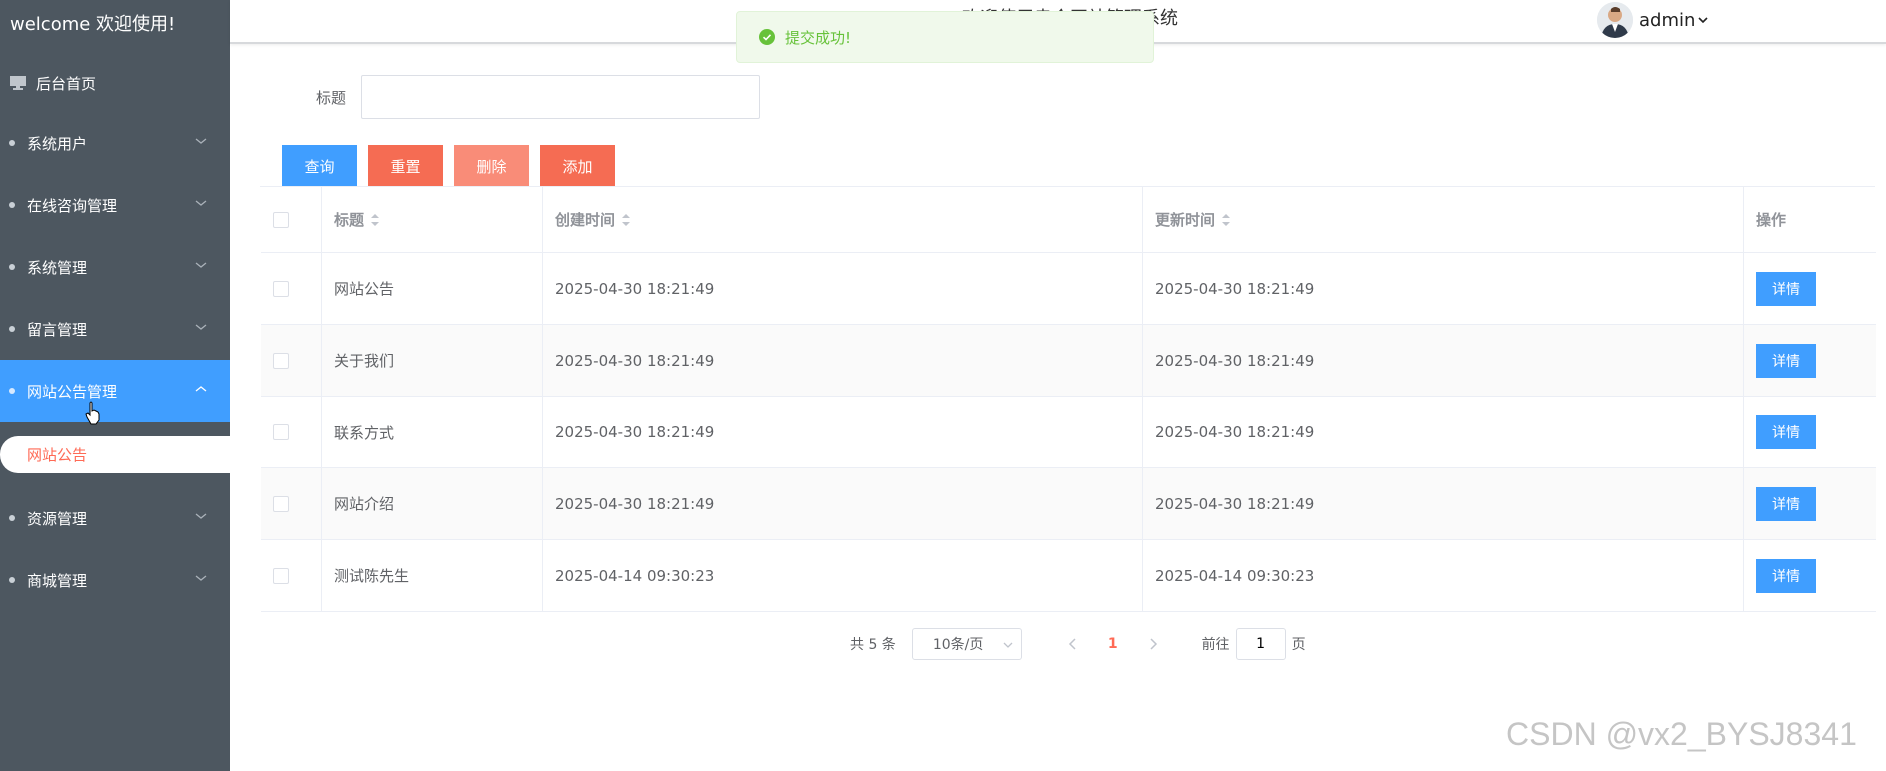 The height and width of the screenshot is (771, 1886). Describe the element at coordinates (115, 83) in the screenshot. I see `sidebar-item-home: 后台首页` at that location.